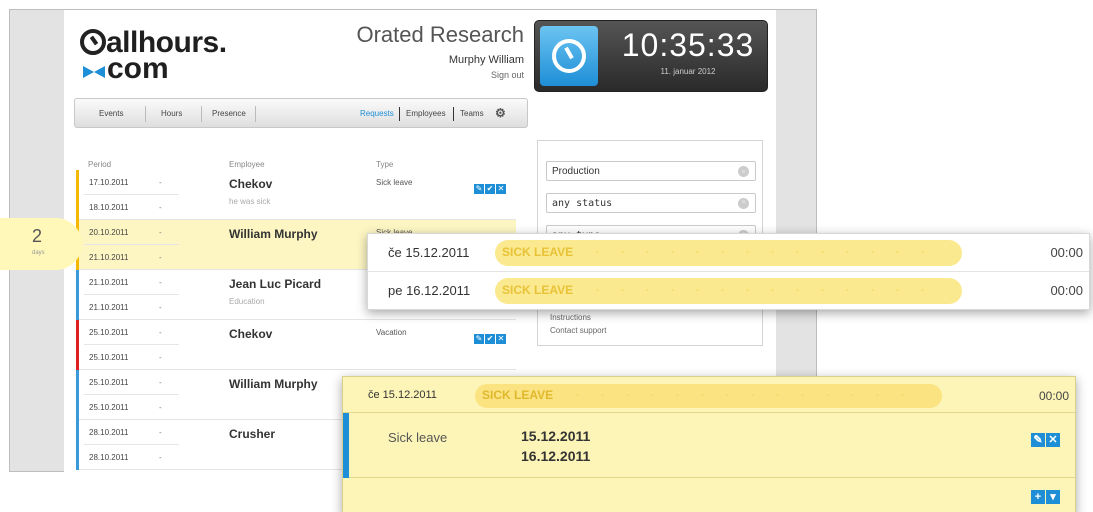 Image resolution: width=1093 pixels, height=512 pixels. Describe the element at coordinates (247, 164) in the screenshot. I see `column-header-employee: Employee` at that location.